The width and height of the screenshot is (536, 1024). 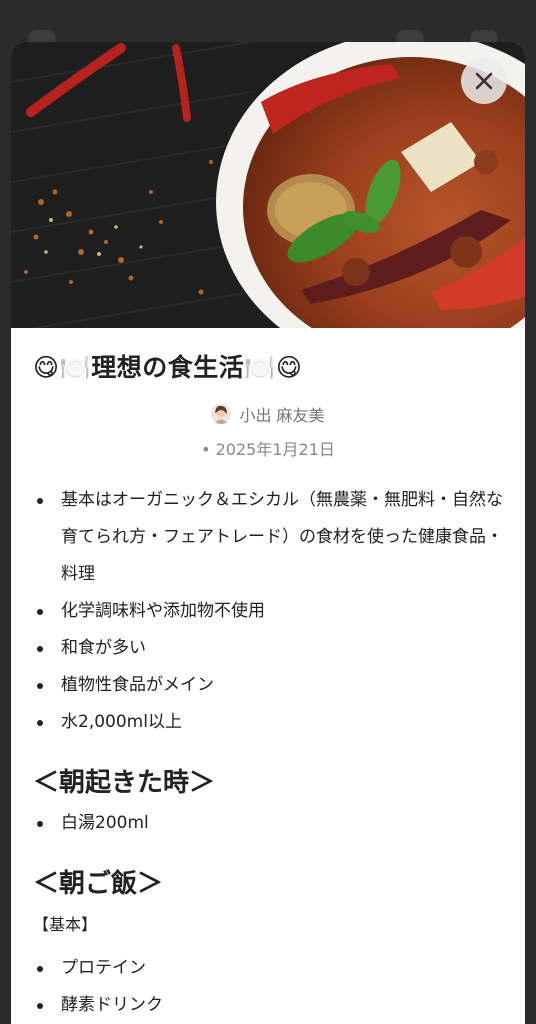 What do you see at coordinates (98, 884) in the screenshot?
I see `section-heading-breakfast: ＜朝ご飯＞` at bounding box center [98, 884].